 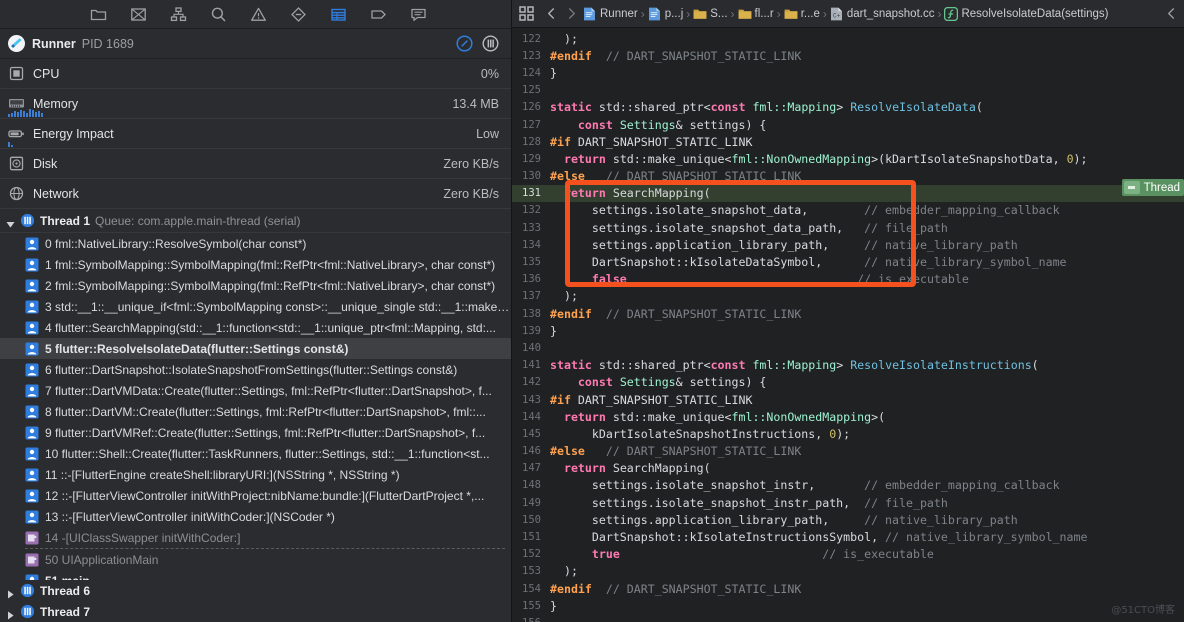 What do you see at coordinates (848, 605) in the screenshot?
I see `code-line: 155}` at bounding box center [848, 605].